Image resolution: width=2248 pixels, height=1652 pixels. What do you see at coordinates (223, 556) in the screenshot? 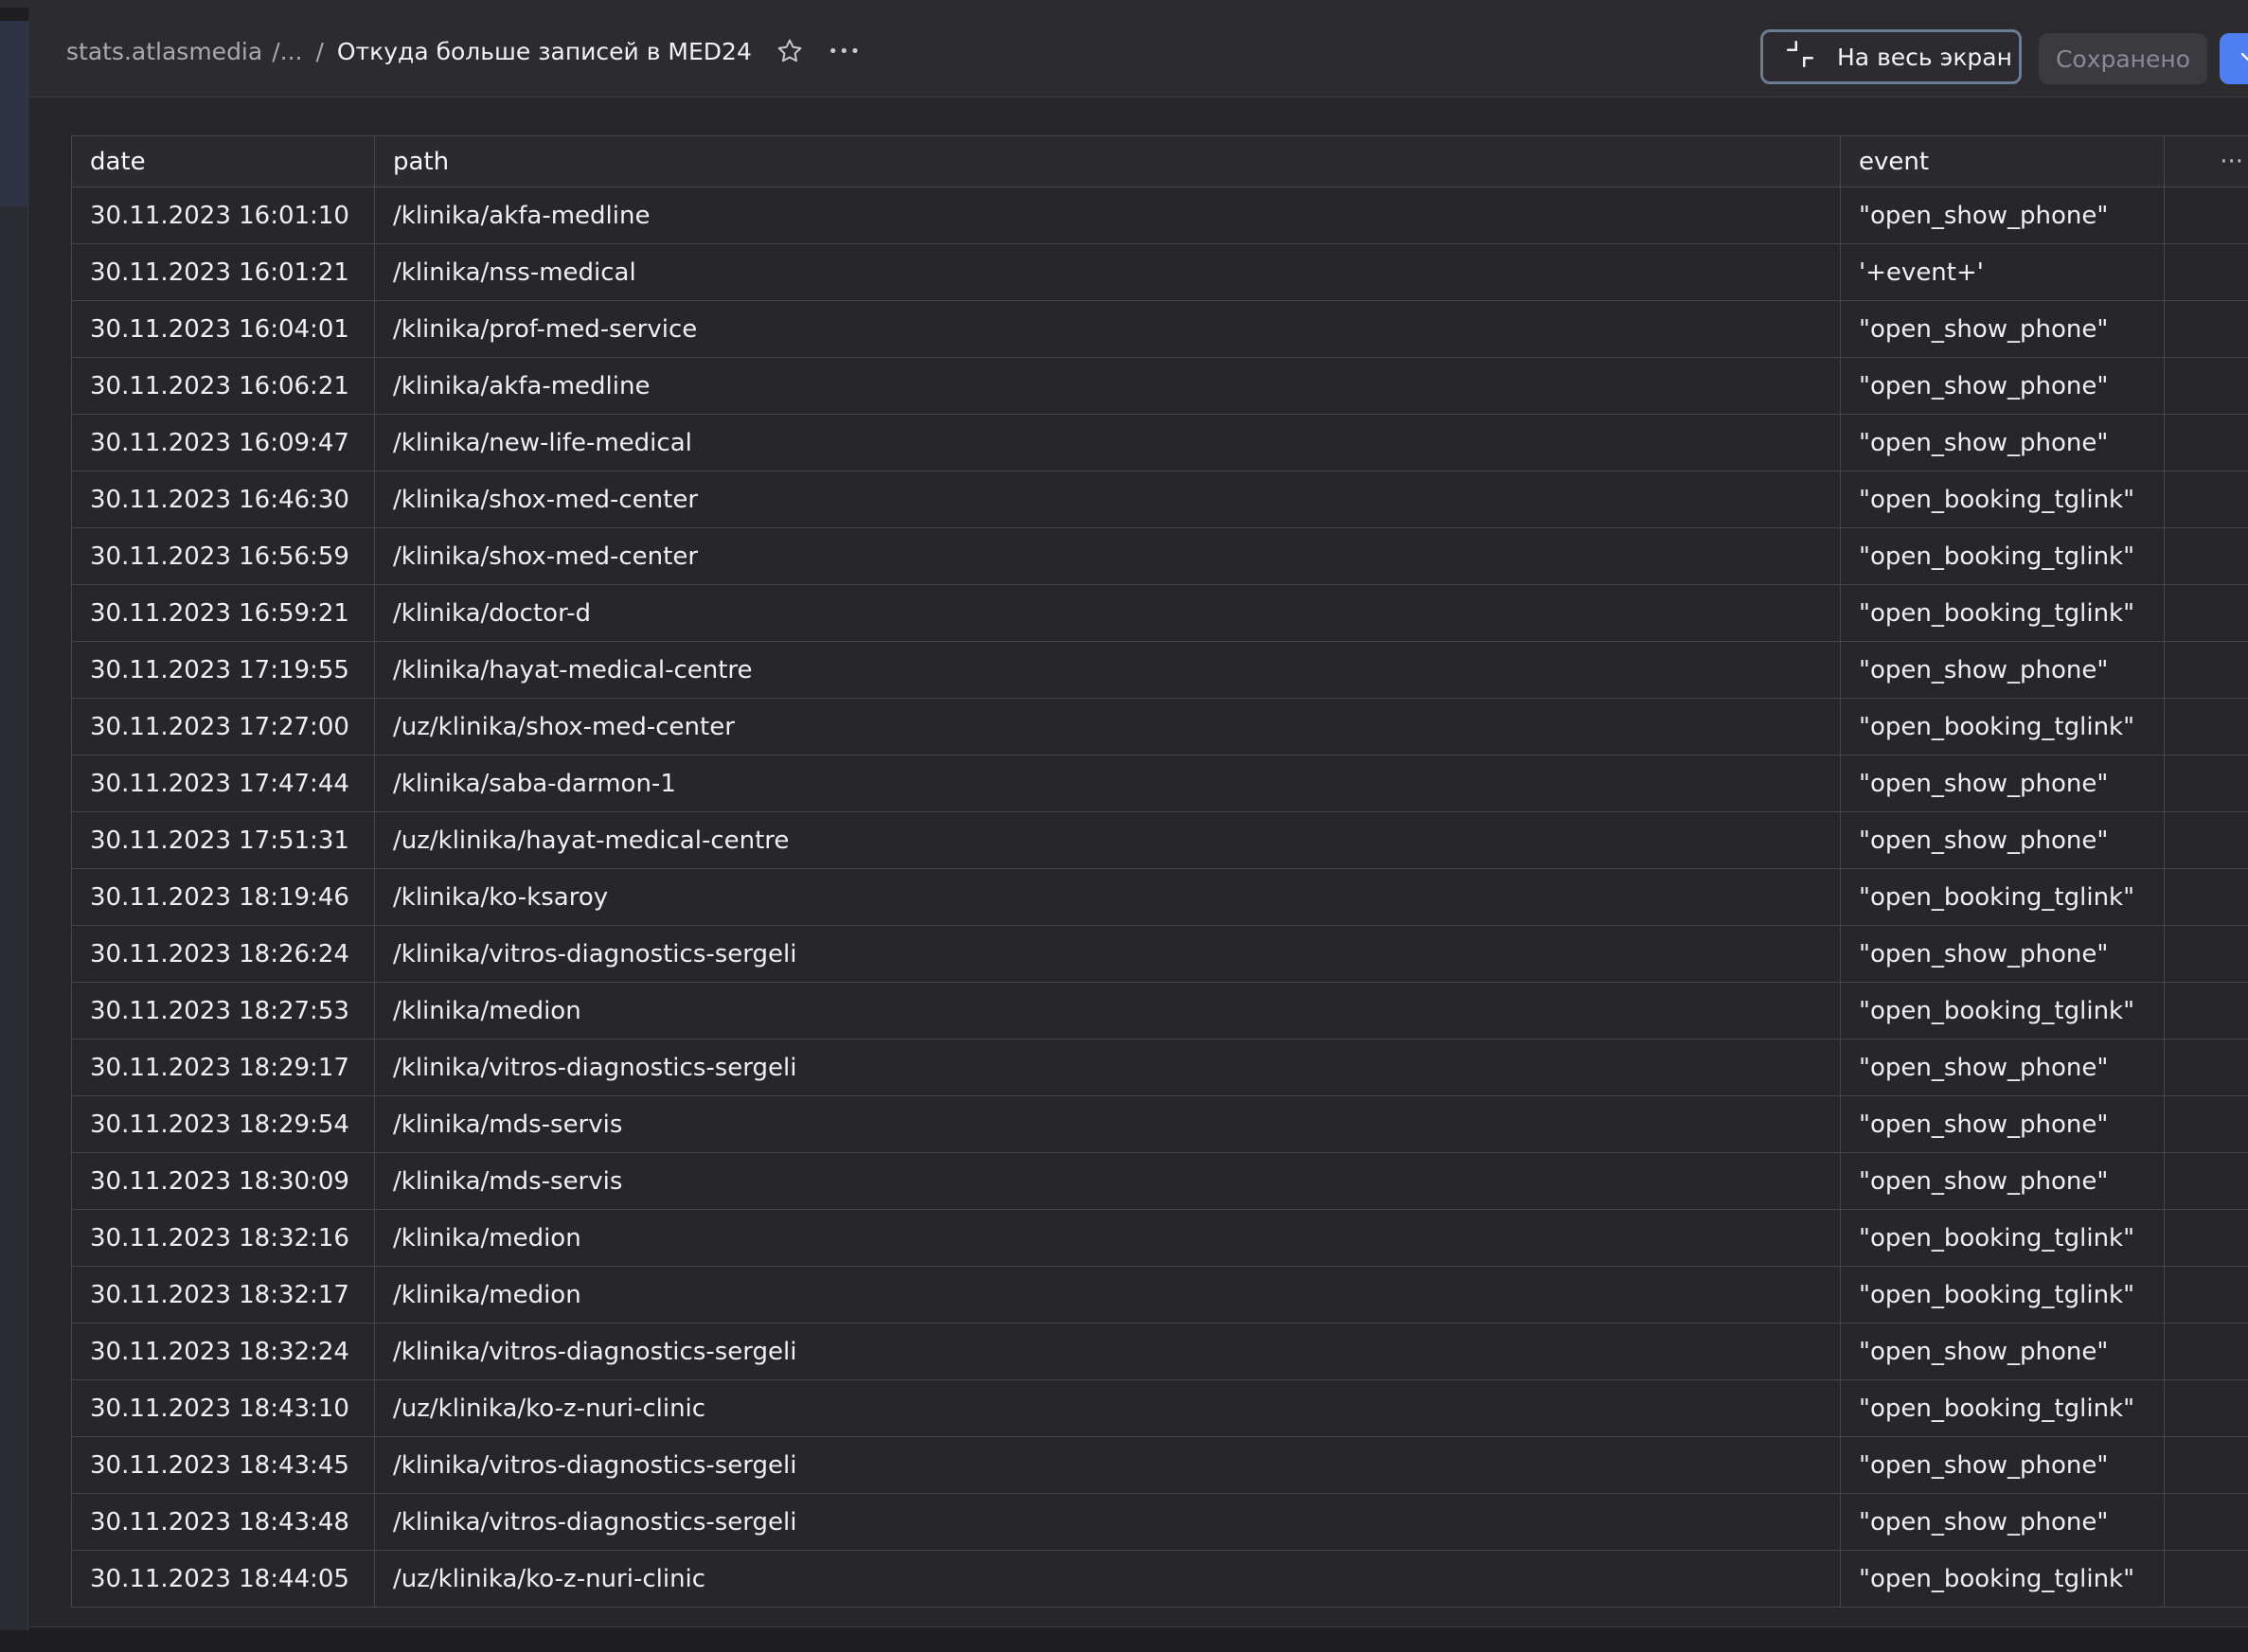
I see `cell-date: 30.11.2023 16:56:59` at bounding box center [223, 556].